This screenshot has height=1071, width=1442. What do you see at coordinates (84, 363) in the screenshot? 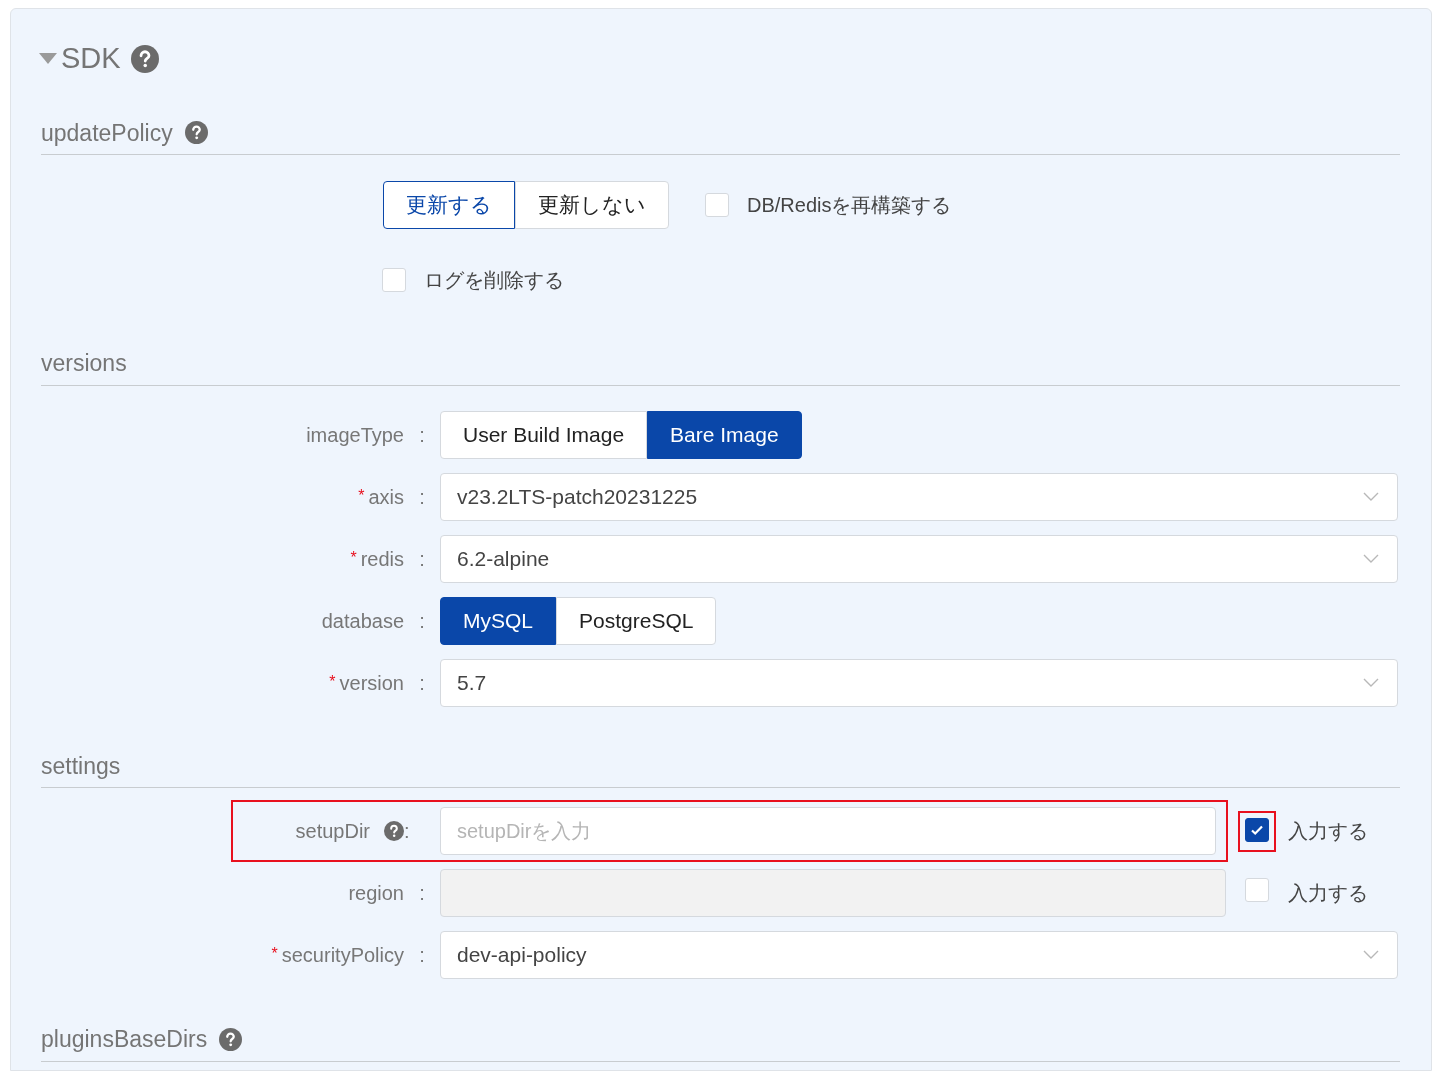
I see `section-title: versions` at bounding box center [84, 363].